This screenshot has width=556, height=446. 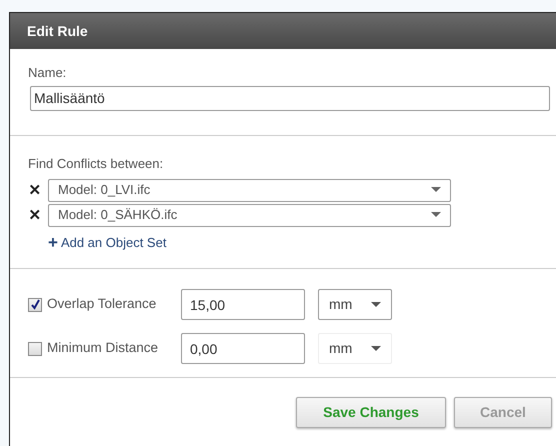 What do you see at coordinates (290, 98) in the screenshot?
I see `name-field: Mallisääntö` at bounding box center [290, 98].